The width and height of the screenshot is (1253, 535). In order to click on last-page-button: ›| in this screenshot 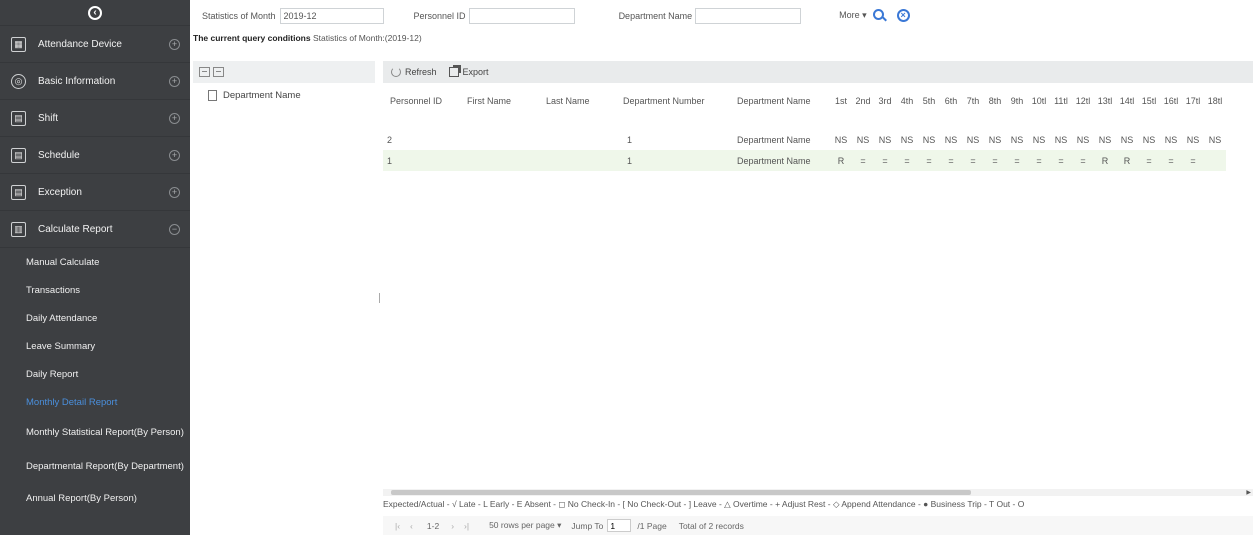, I will do `click(466, 526)`.